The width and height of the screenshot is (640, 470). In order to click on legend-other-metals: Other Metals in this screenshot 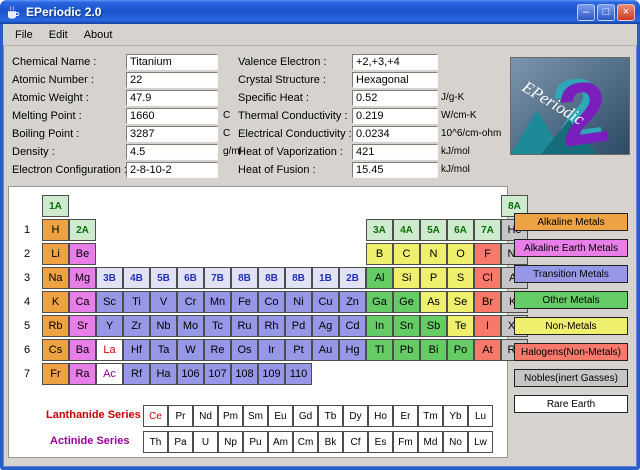, I will do `click(571, 300)`.